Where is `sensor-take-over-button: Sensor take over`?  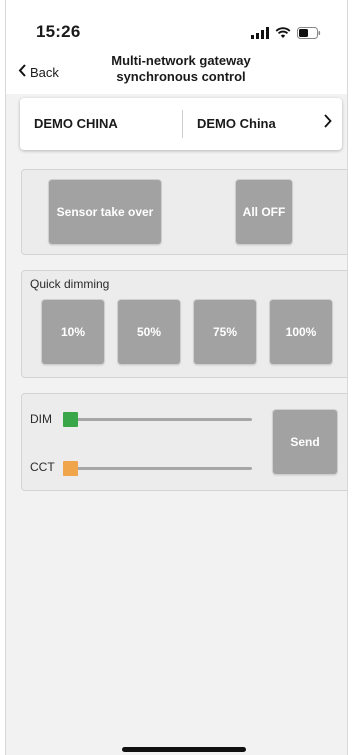 sensor-take-over-button: Sensor take over is located at coordinates (105, 212).